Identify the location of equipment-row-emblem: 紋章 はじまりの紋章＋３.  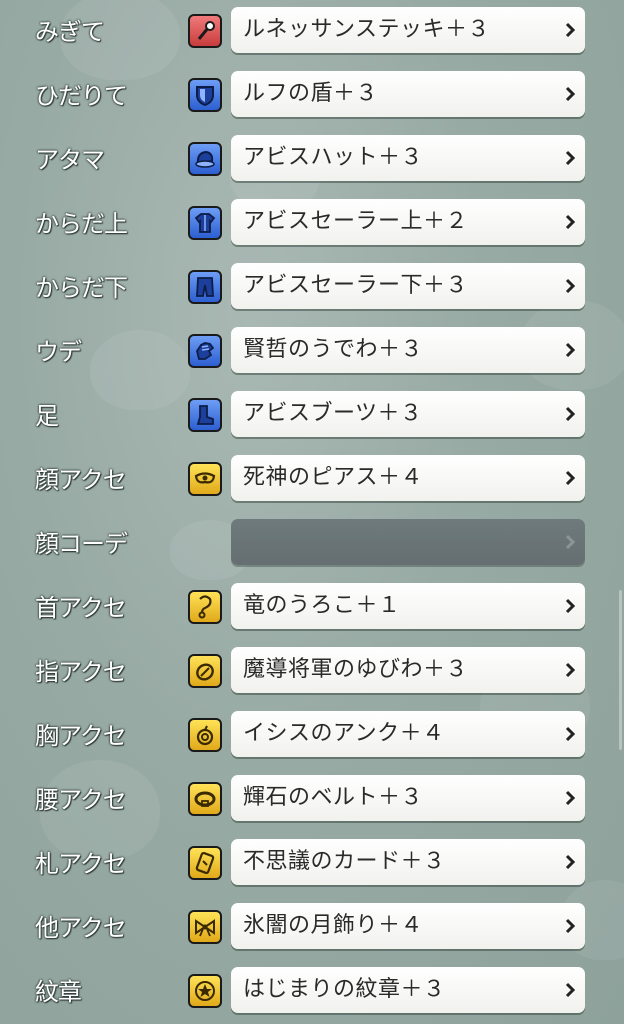
(312, 992).